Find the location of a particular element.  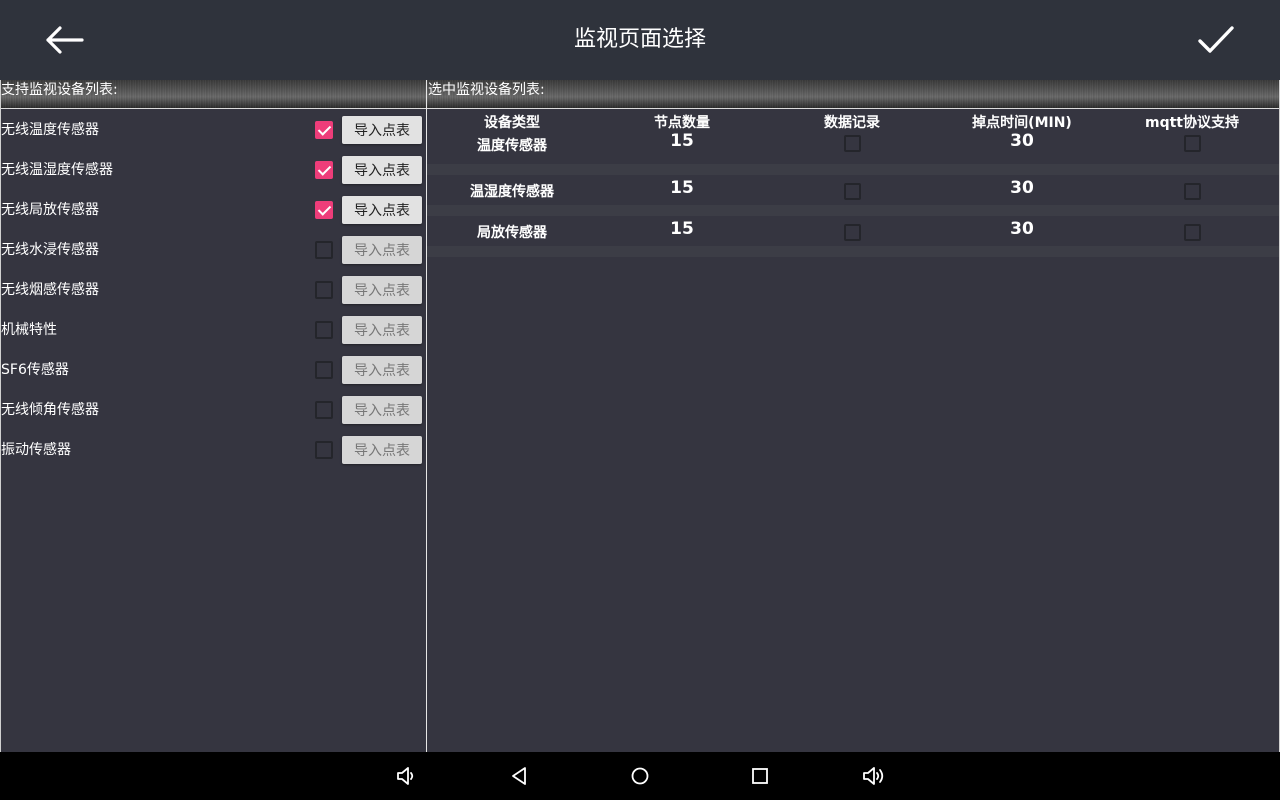

table-row: 温度传感器 15 30 is located at coordinates (853, 153).